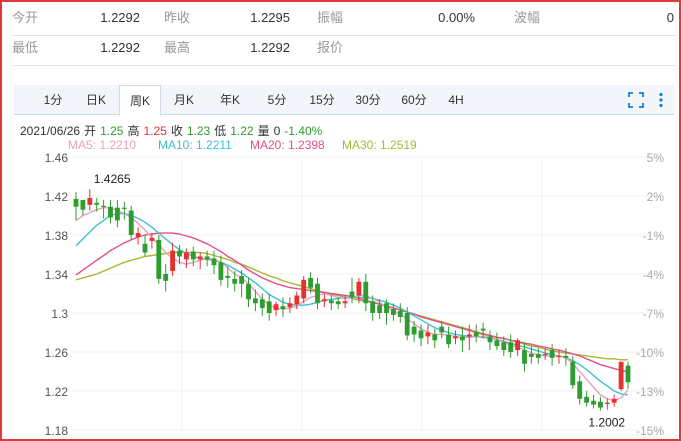 The width and height of the screenshot is (681, 441). I want to click on pct-tick-label: 2%, so click(656, 197).